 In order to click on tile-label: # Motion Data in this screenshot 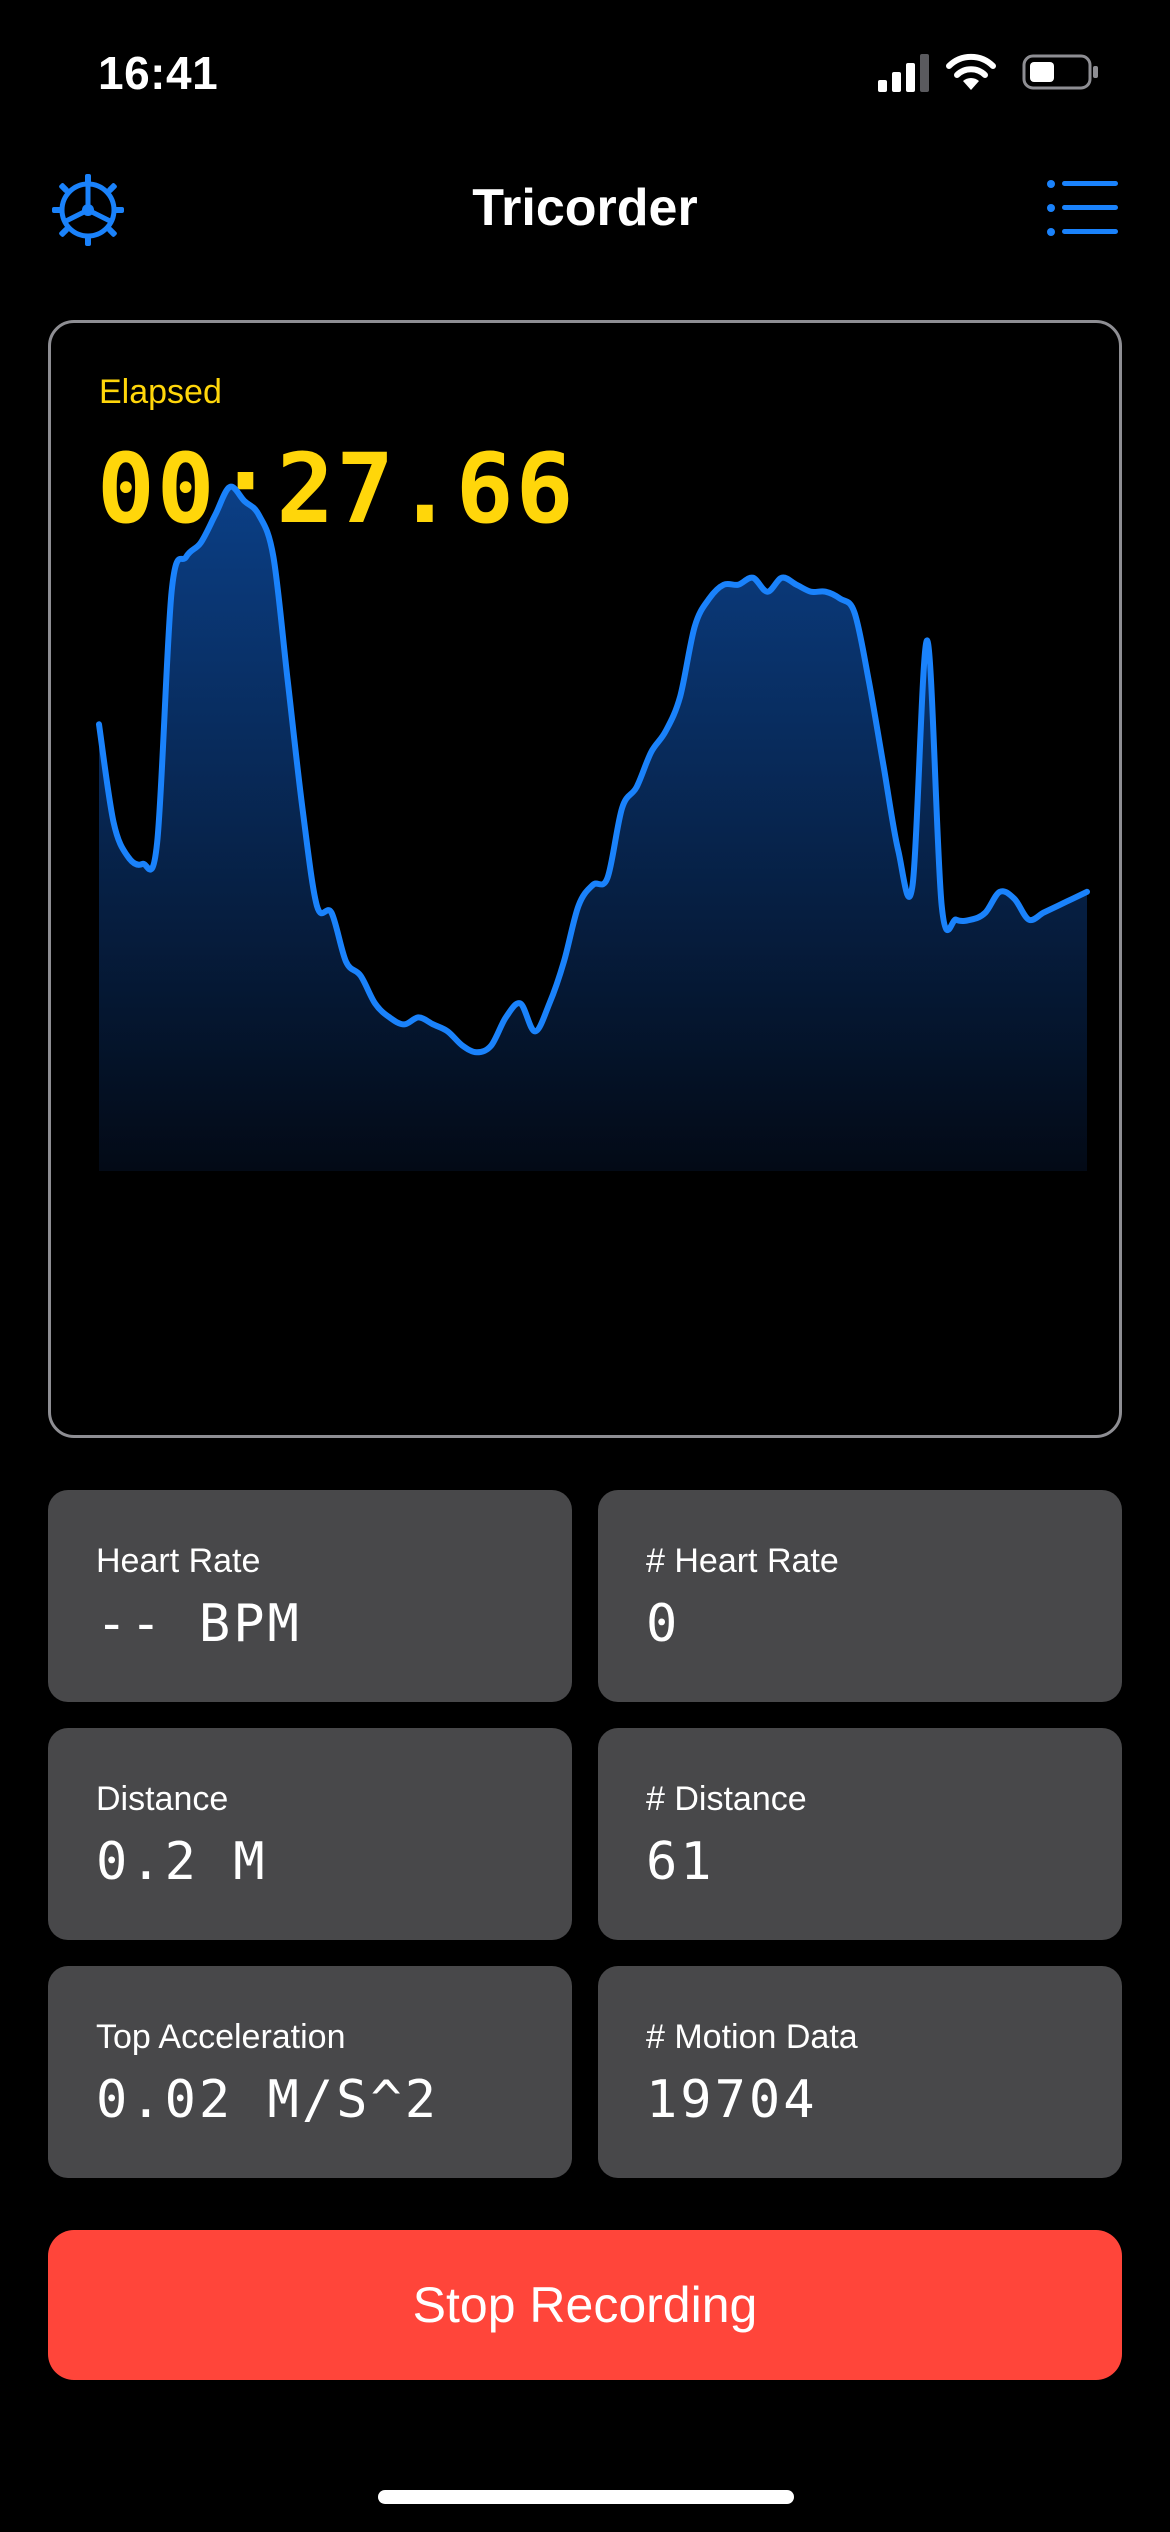, I will do `click(752, 2037)`.